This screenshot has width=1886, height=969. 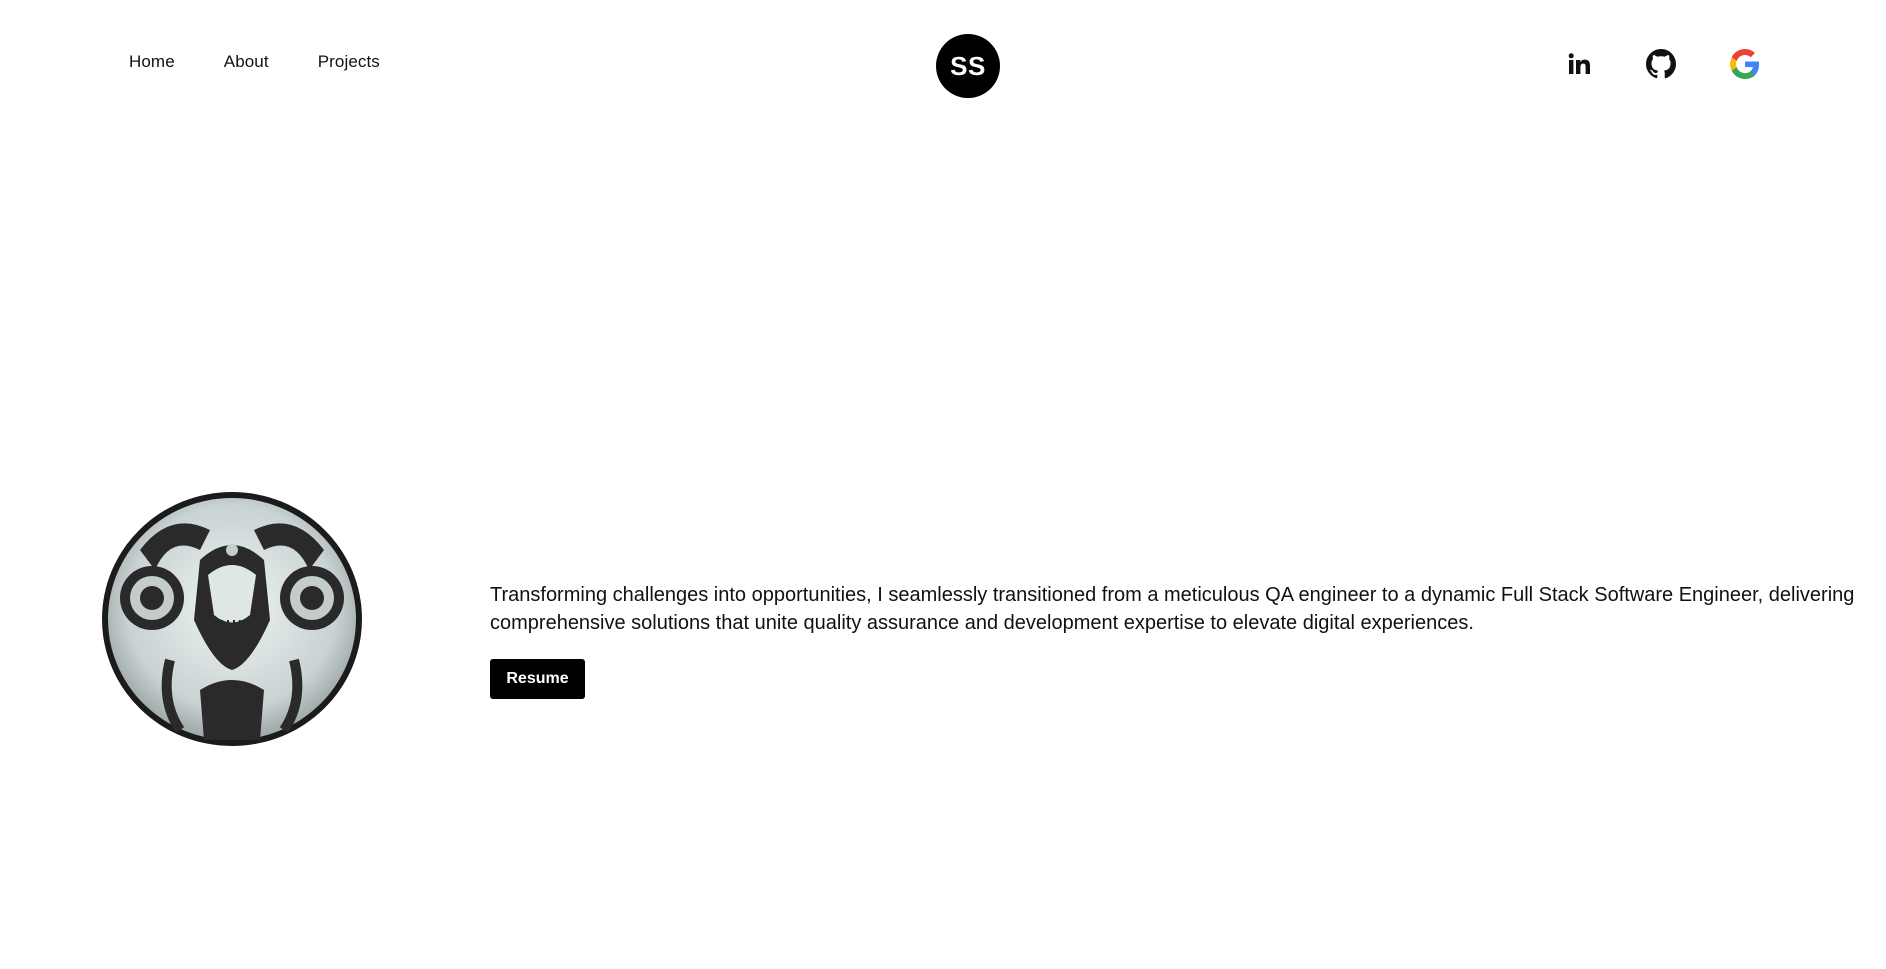 I want to click on ram-emblem-image, so click(x=232, y=619).